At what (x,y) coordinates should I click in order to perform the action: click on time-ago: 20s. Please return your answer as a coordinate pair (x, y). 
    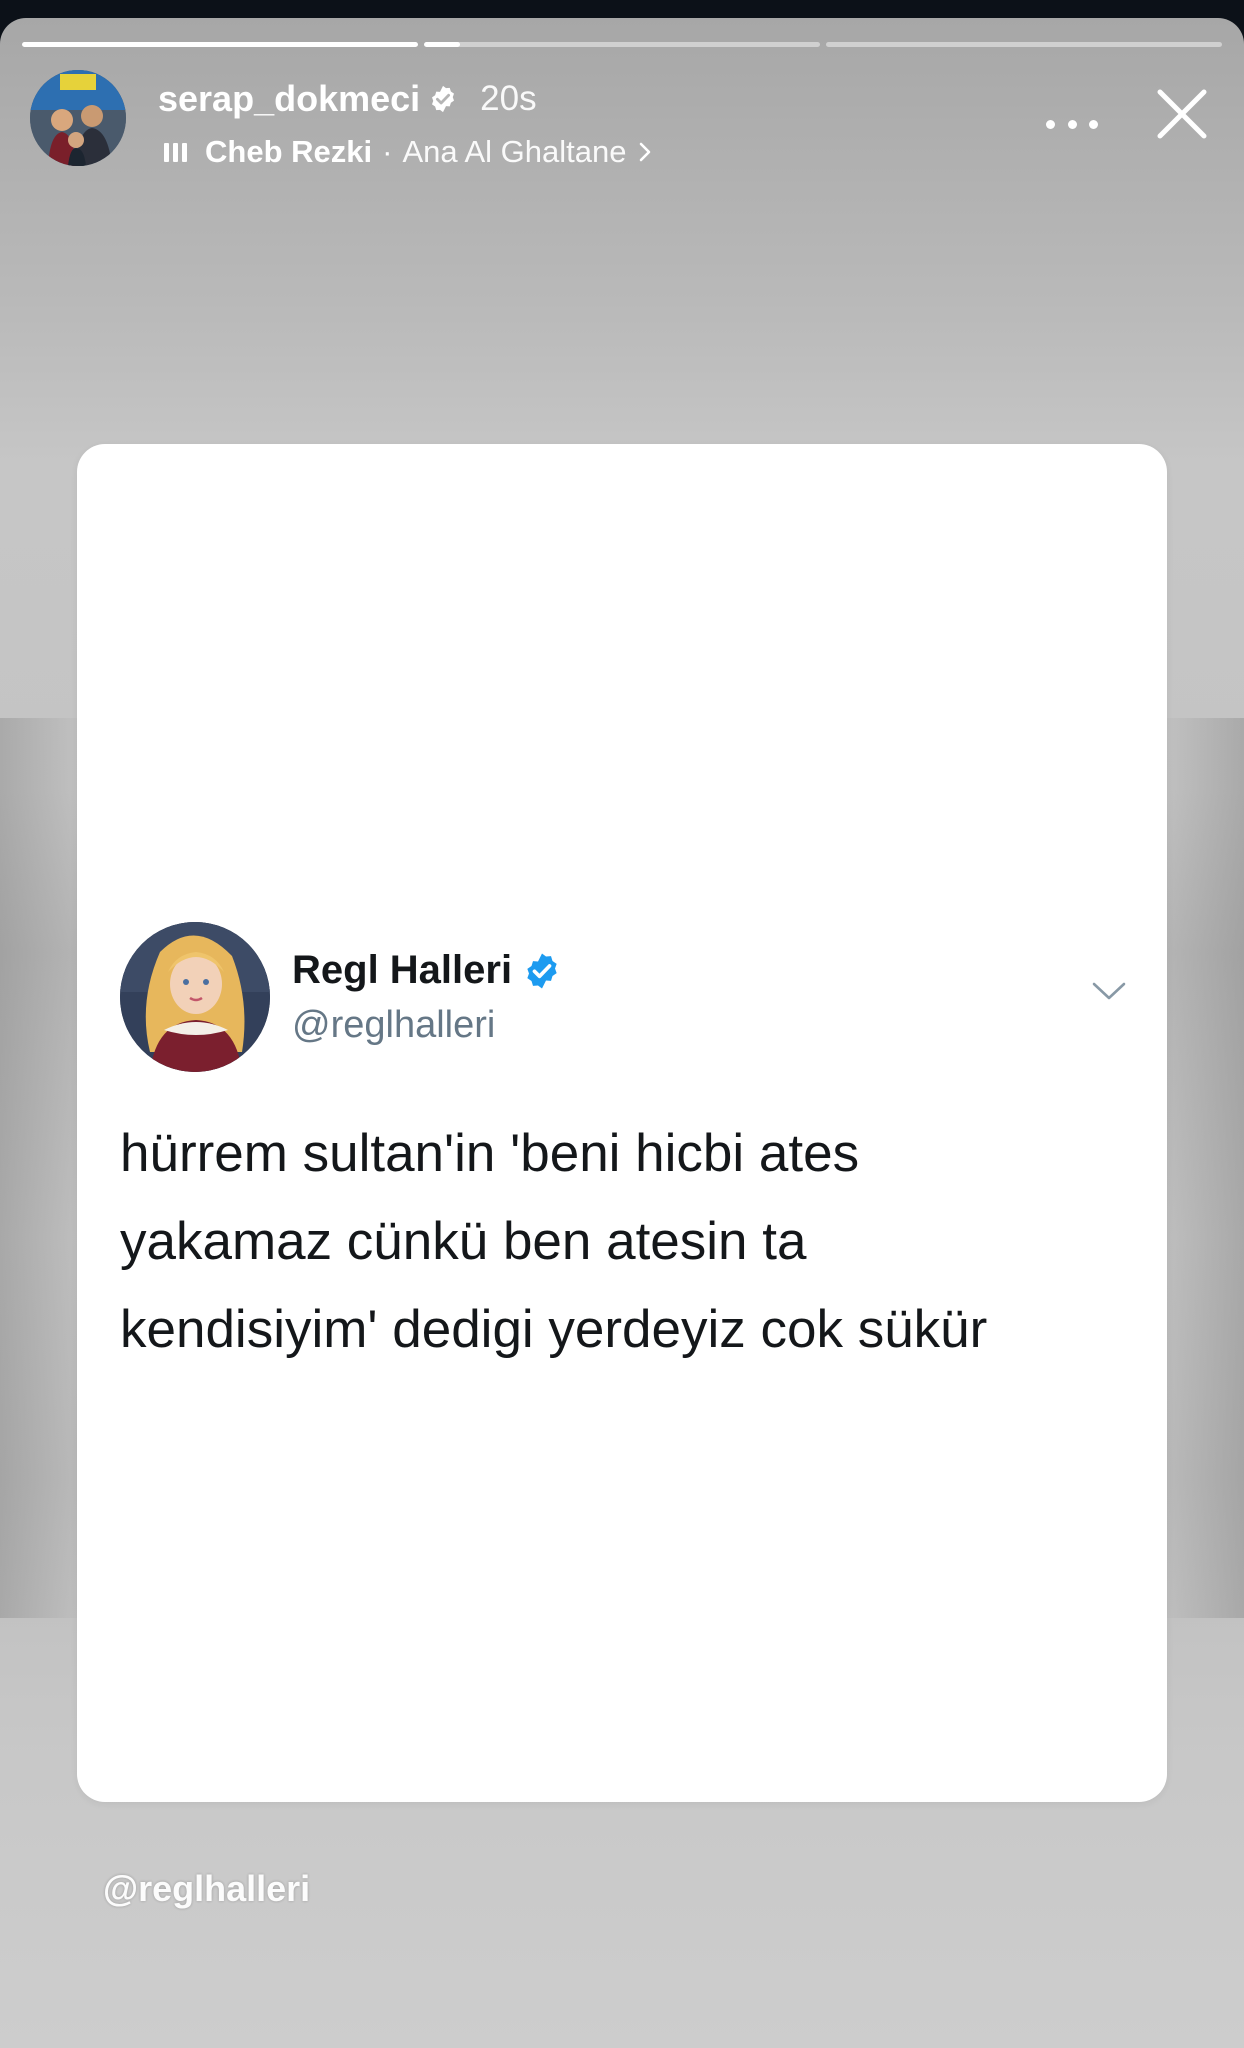
    Looking at the image, I should click on (508, 98).